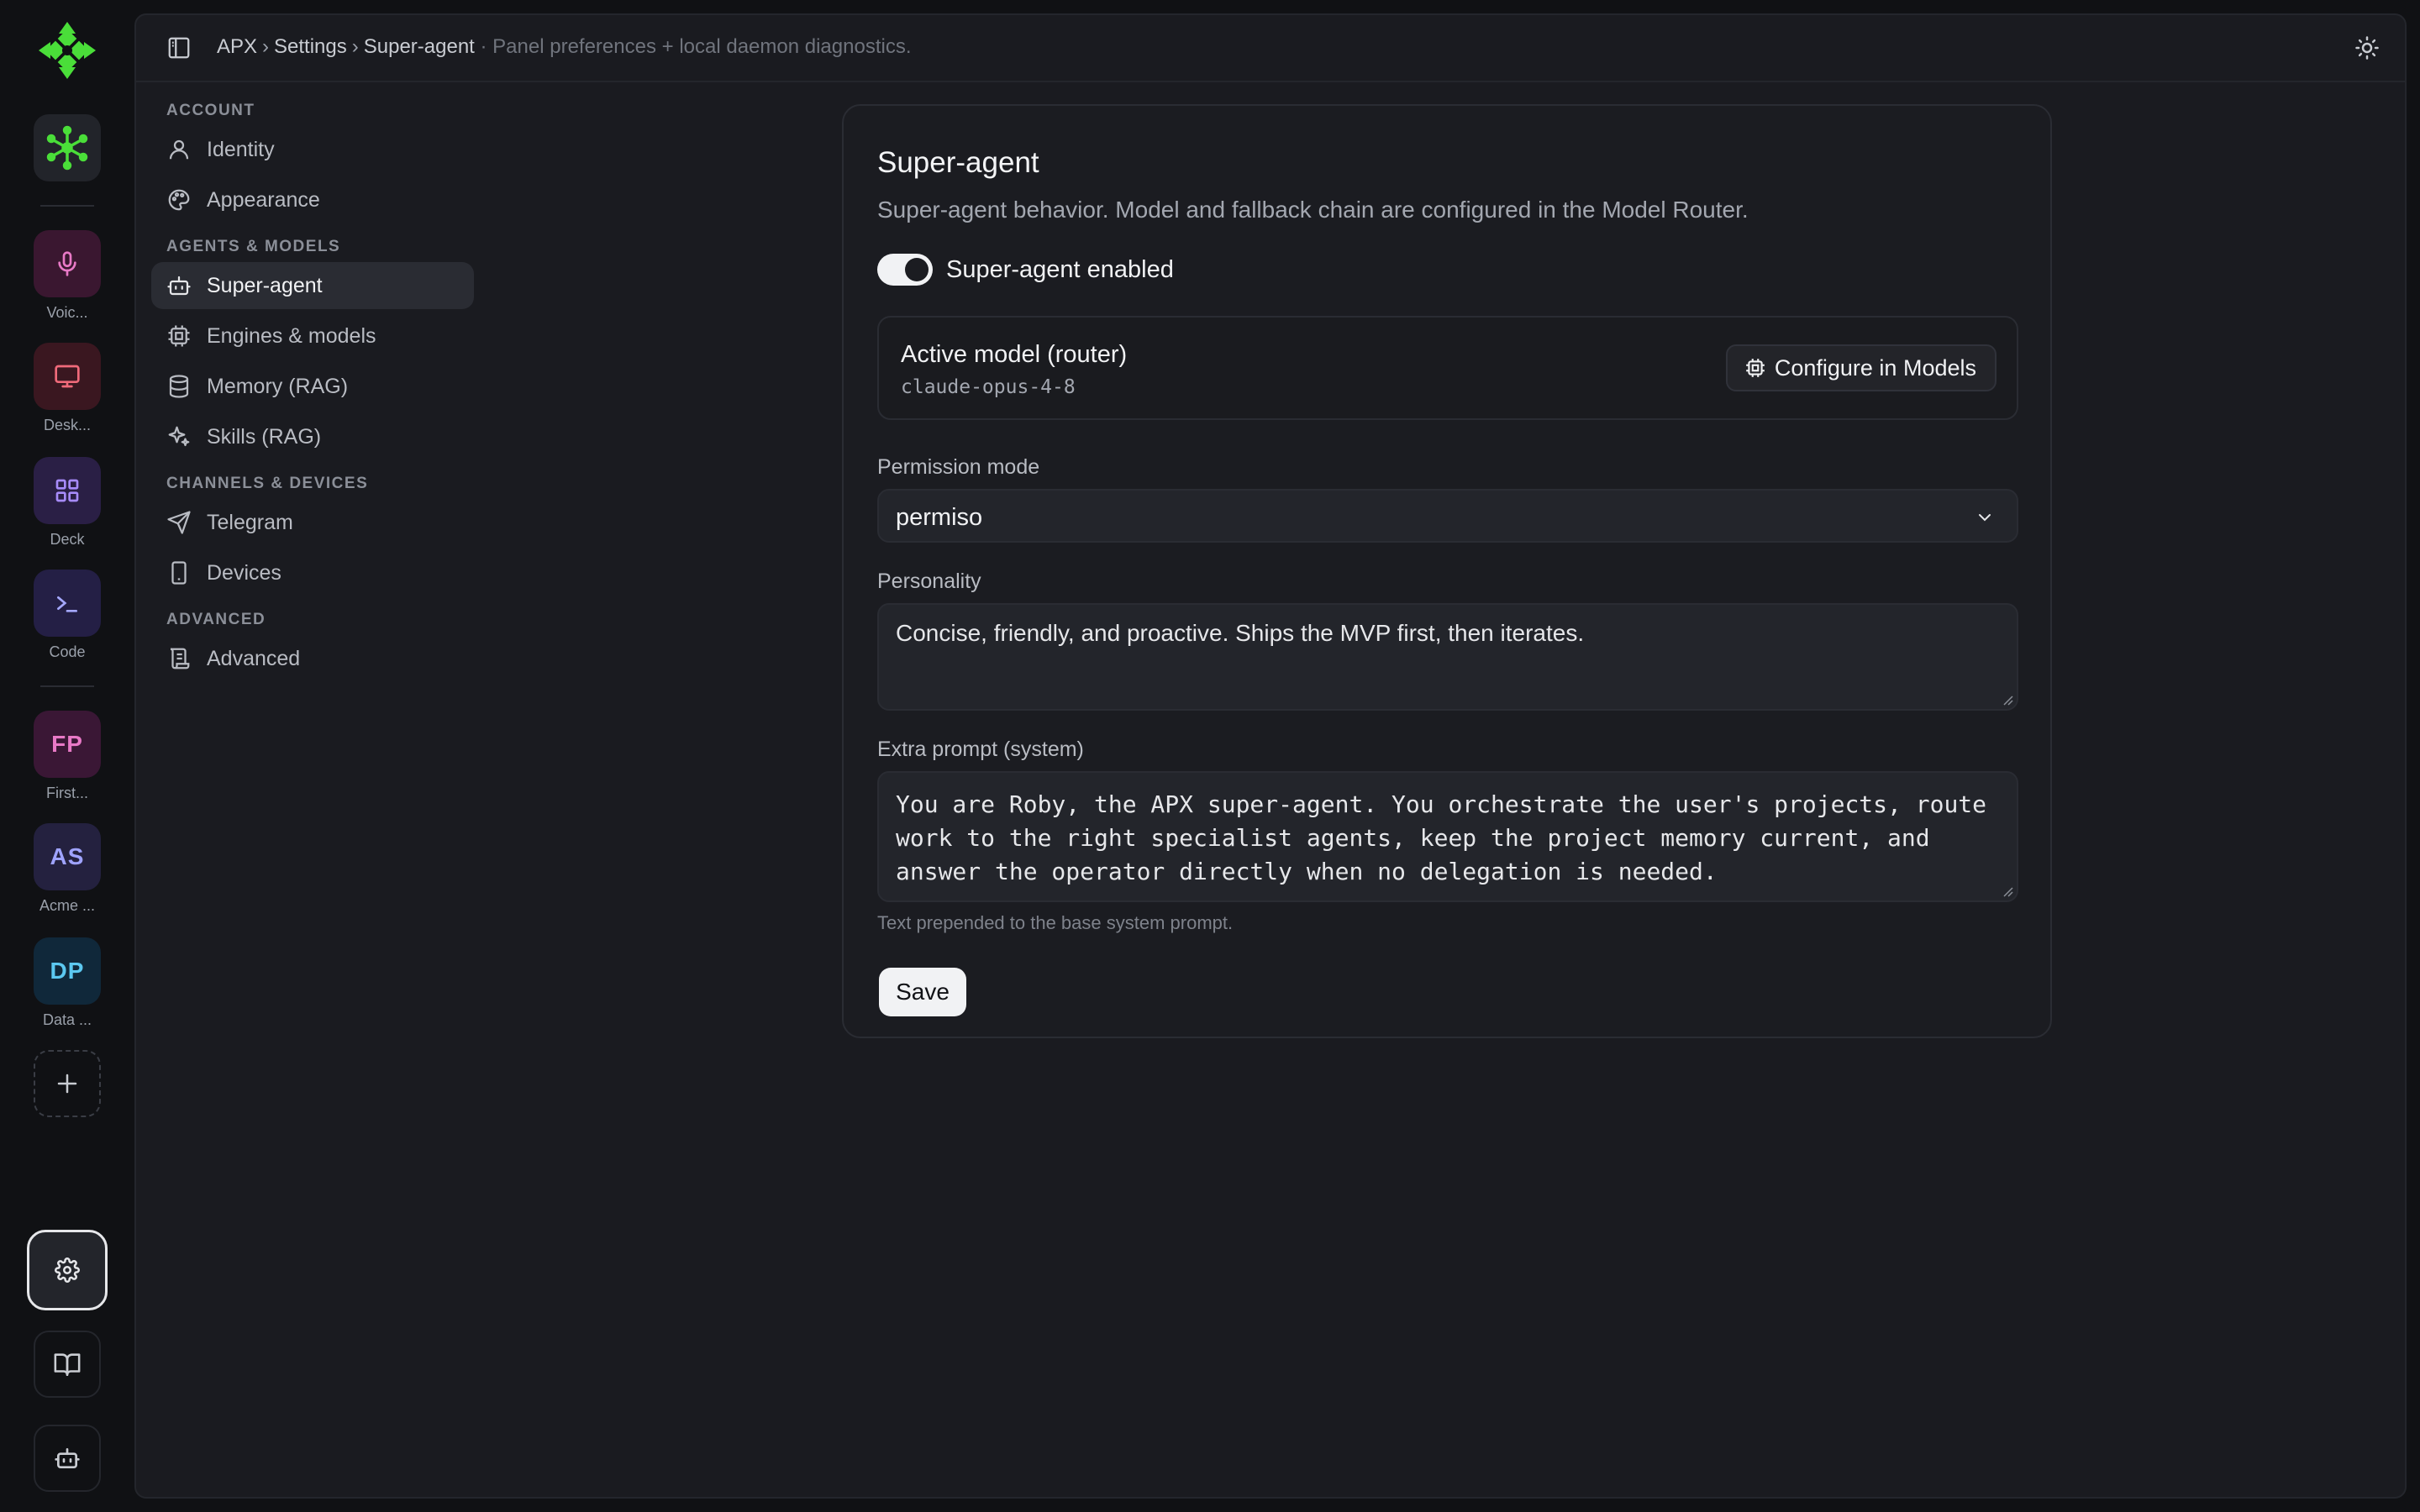 Image resolution: width=2420 pixels, height=1512 pixels. Describe the element at coordinates (313, 658) in the screenshot. I see `nav-item-advanced: Advanced` at that location.